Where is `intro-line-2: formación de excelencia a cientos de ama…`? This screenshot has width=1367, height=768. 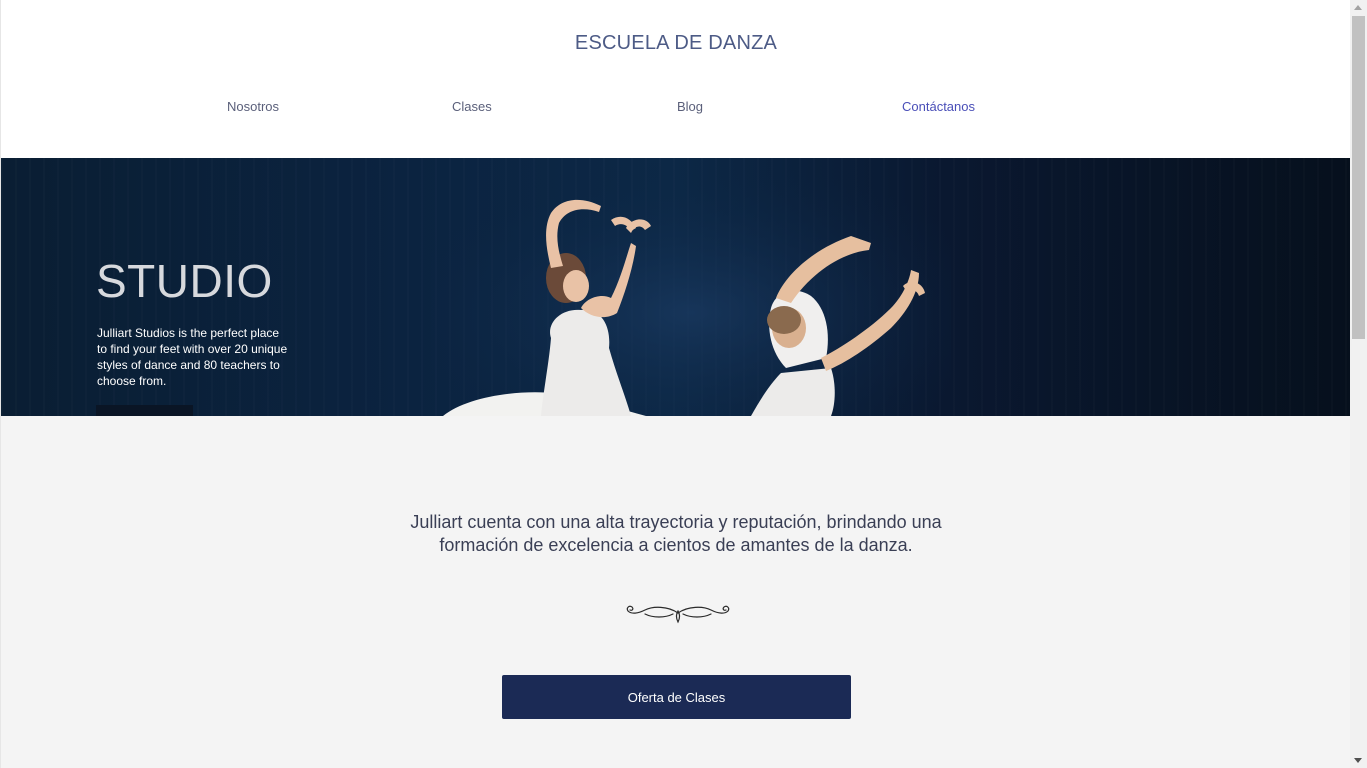
intro-line-2: formación de excelencia a cientos de ama… is located at coordinates (676, 545).